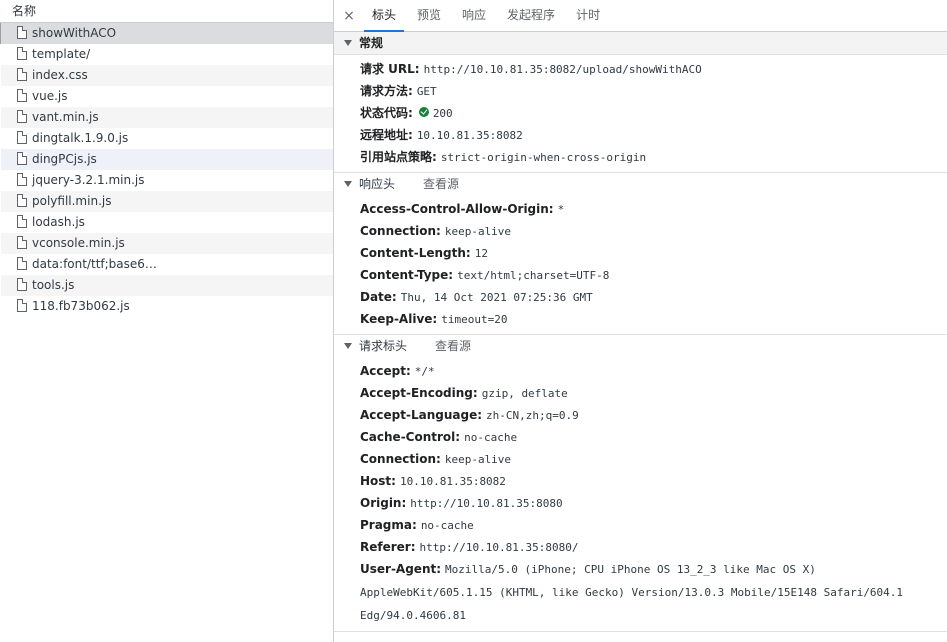 This screenshot has height=642, width=947. Describe the element at coordinates (640, 16) in the screenshot. I see `details-tabbar: × 标头 预览 响应 发起程序 计时` at that location.